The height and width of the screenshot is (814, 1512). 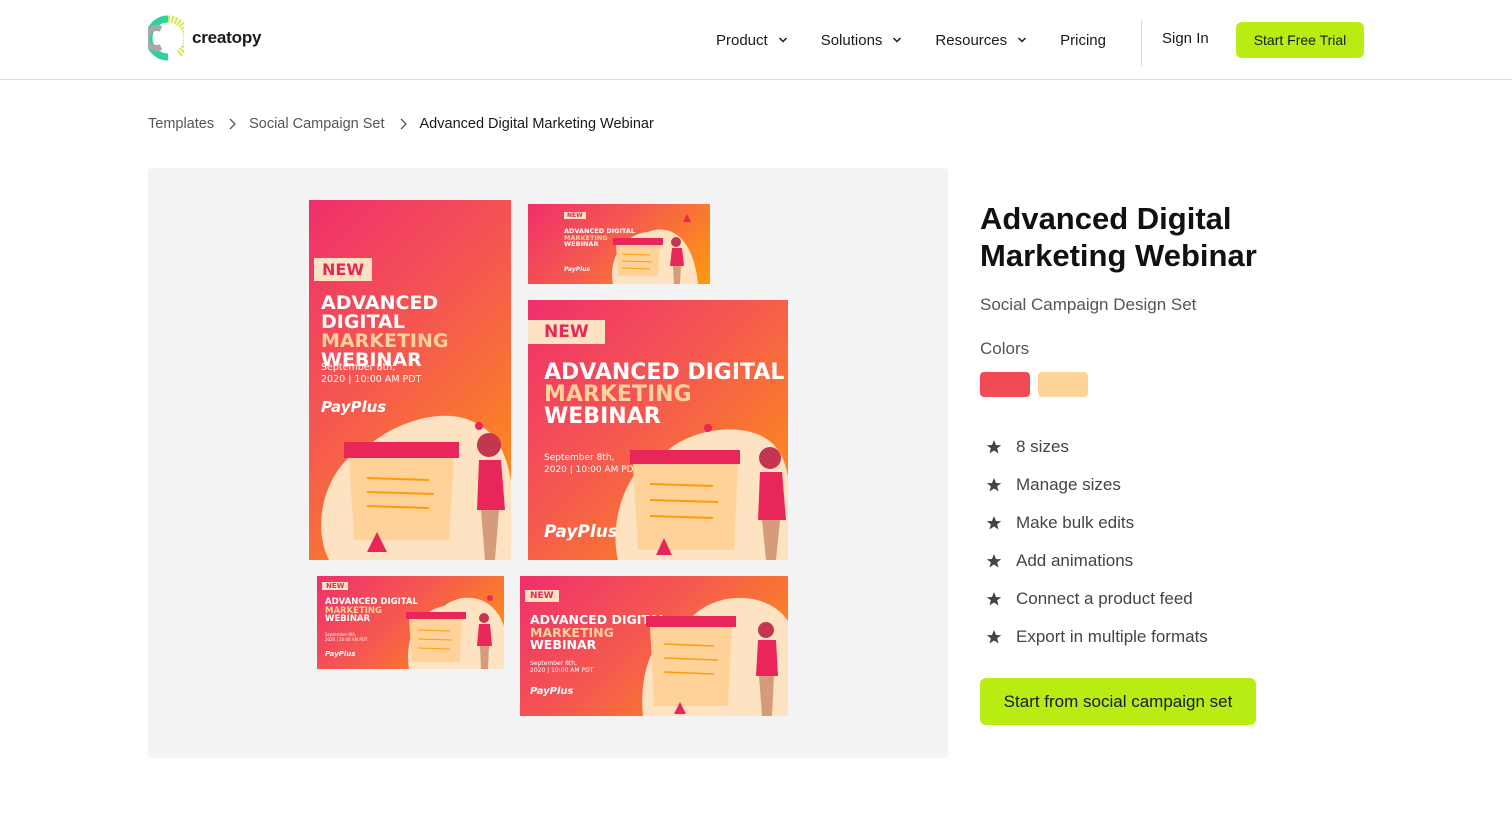 What do you see at coordinates (1068, 484) in the screenshot?
I see `feature-label: Manage sizes` at bounding box center [1068, 484].